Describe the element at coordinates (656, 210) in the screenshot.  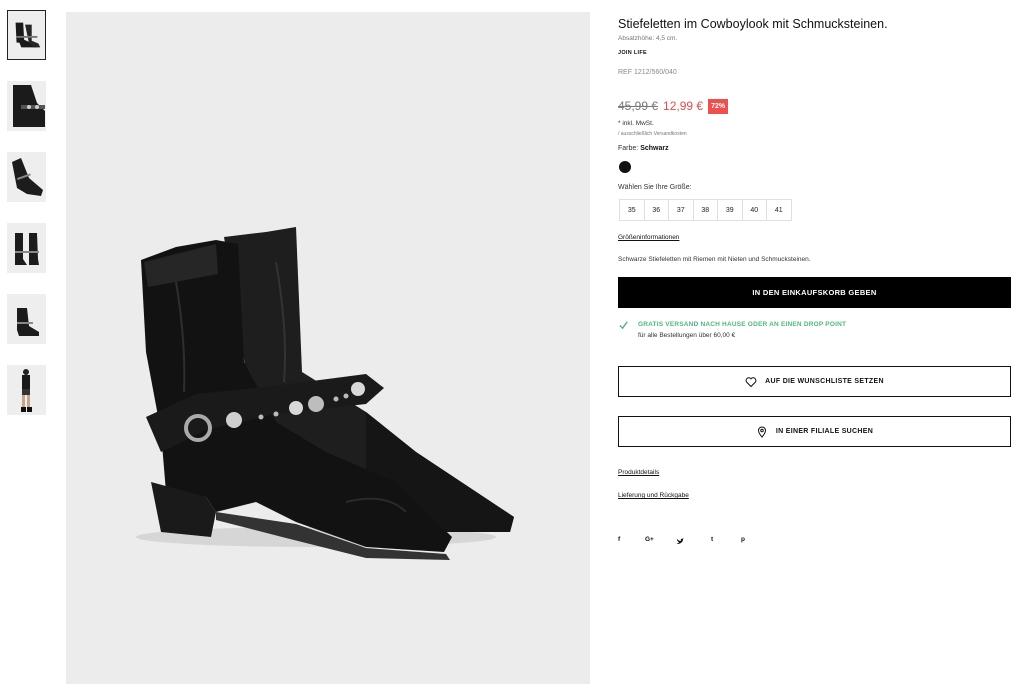
I see `size-option: 36` at that location.